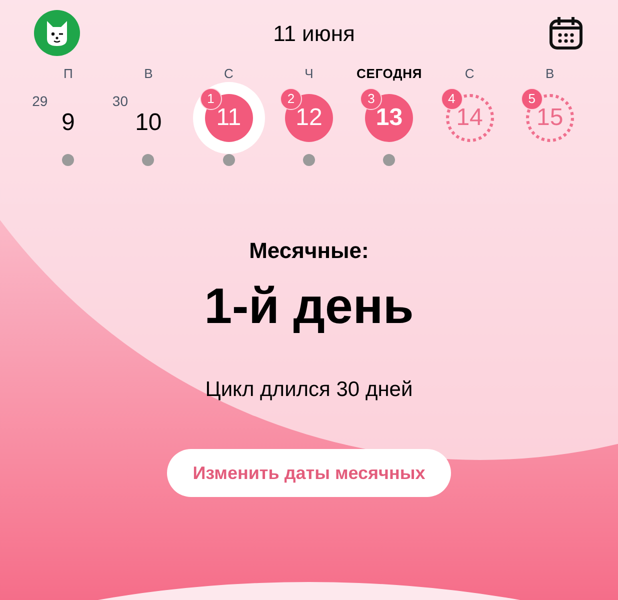 The image size is (618, 600). I want to click on status-label: Месячные:, so click(309, 251).